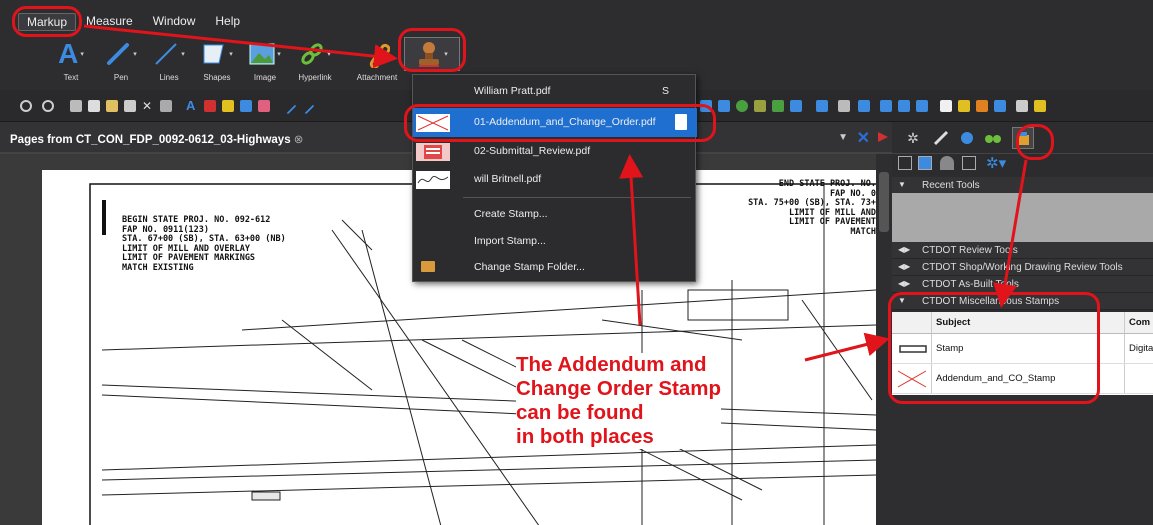 The image size is (1153, 525). What do you see at coordinates (611, 364) in the screenshot?
I see `annotation-line: The Addendum and` at bounding box center [611, 364].